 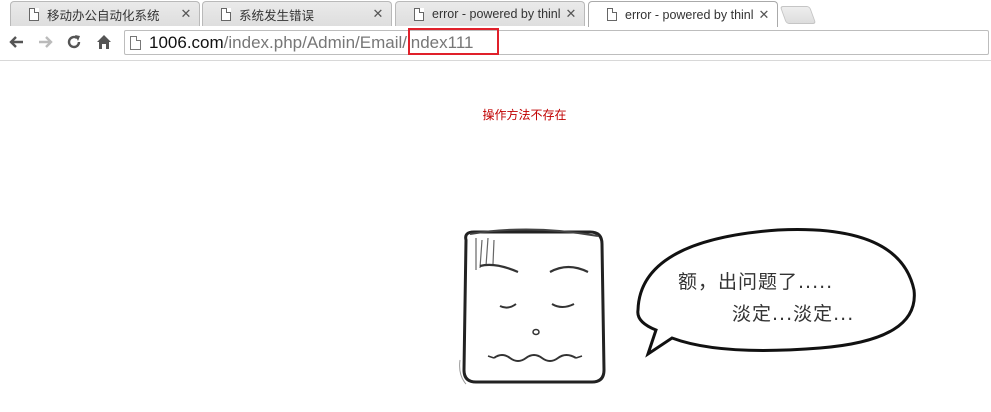 What do you see at coordinates (556, 42) in the screenshot?
I see `address-bar: 1006.com/index.php/Admin/Email/index111` at bounding box center [556, 42].